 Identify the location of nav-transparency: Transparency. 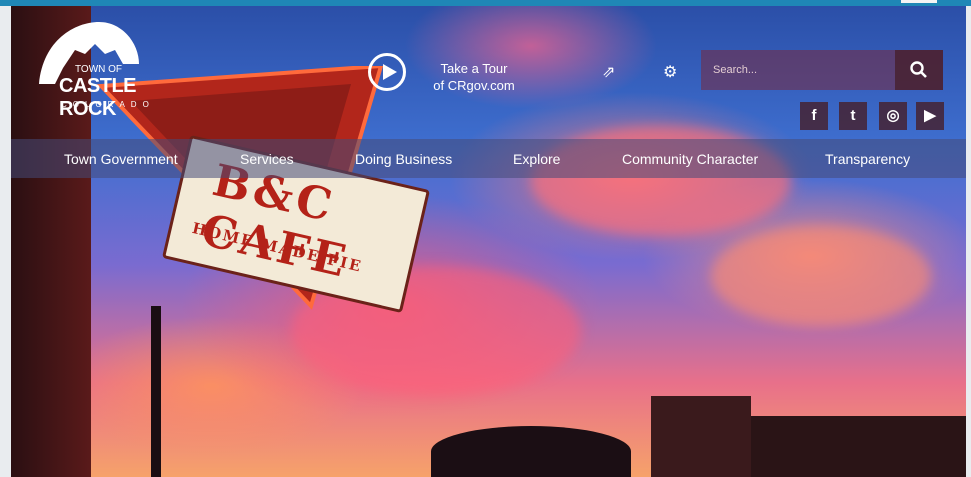
(867, 159).